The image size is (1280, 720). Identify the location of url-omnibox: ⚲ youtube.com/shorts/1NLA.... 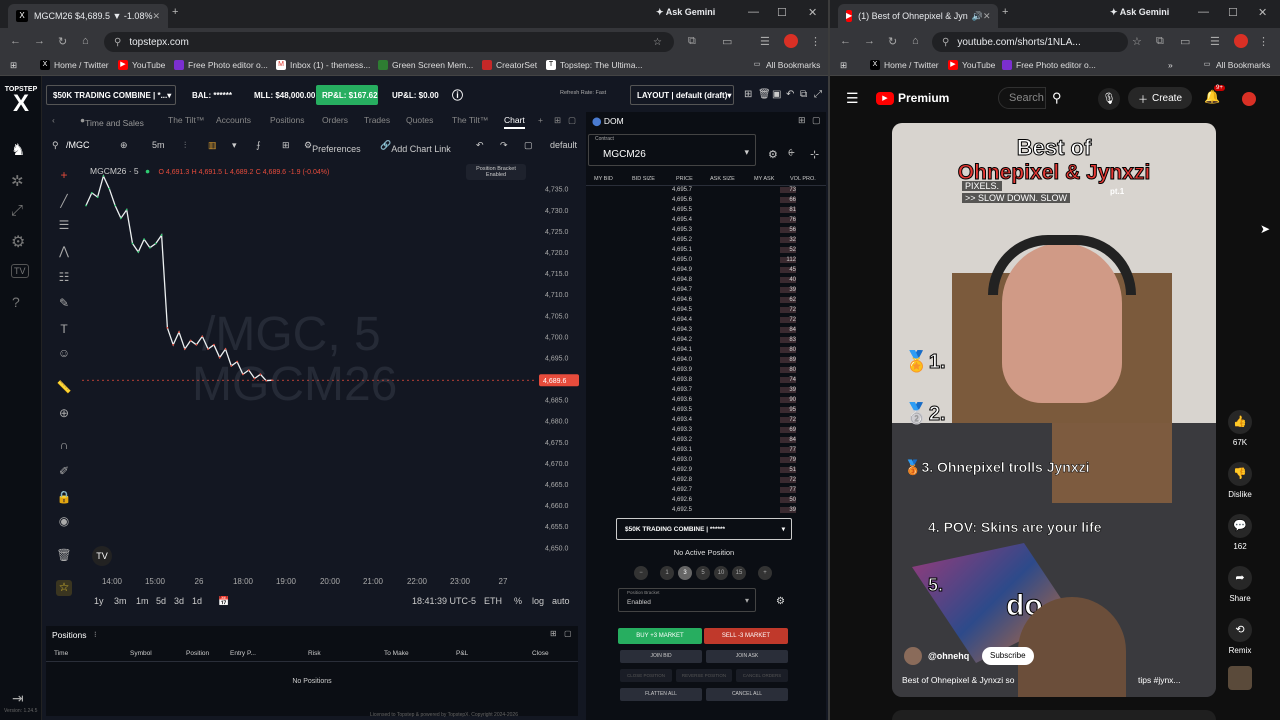
(1030, 42).